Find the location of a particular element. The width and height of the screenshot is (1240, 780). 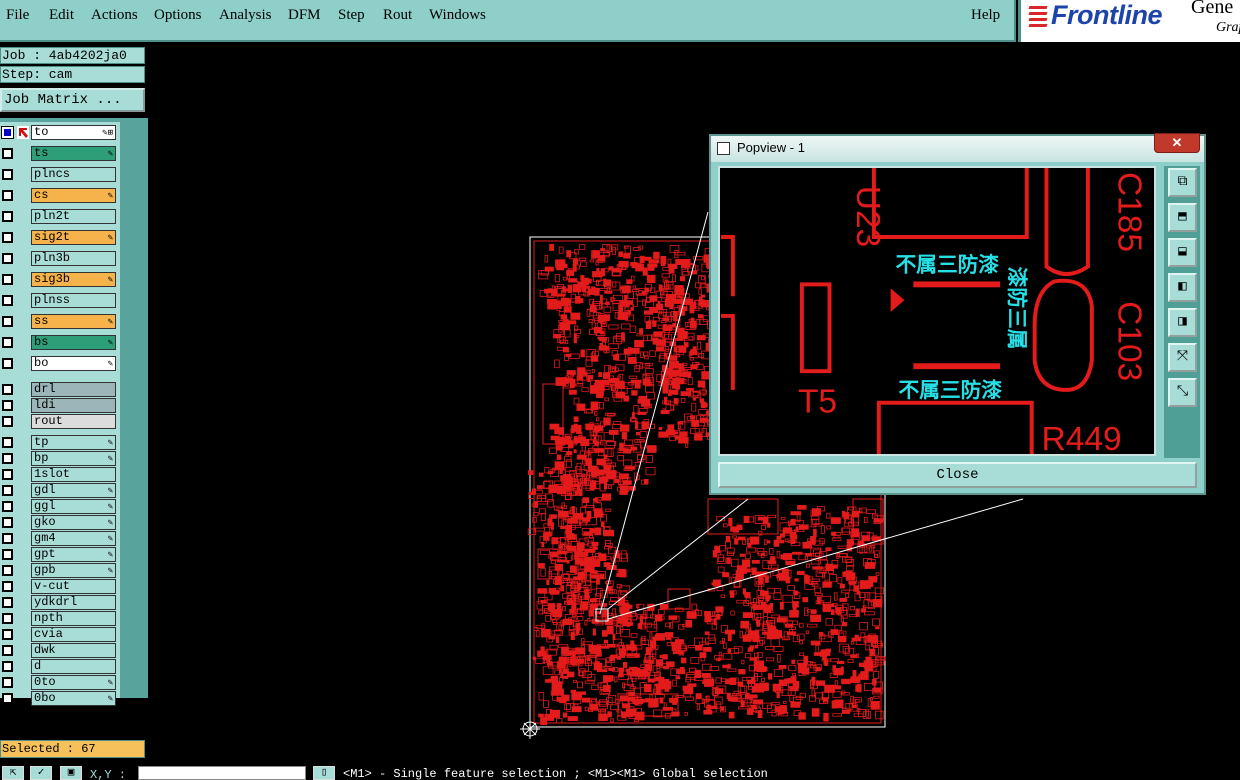

layer-name: cvia is located at coordinates (73, 634).